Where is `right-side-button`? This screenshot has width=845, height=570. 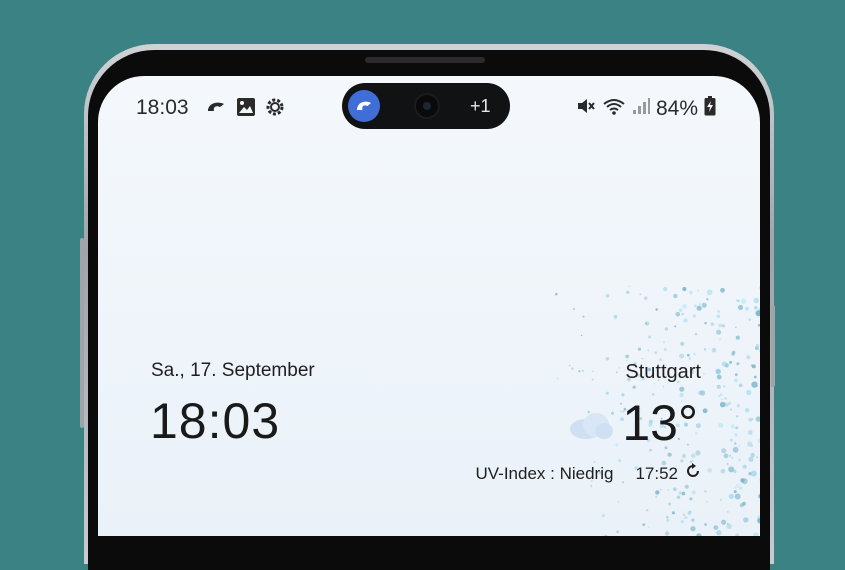
right-side-button is located at coordinates (773, 346).